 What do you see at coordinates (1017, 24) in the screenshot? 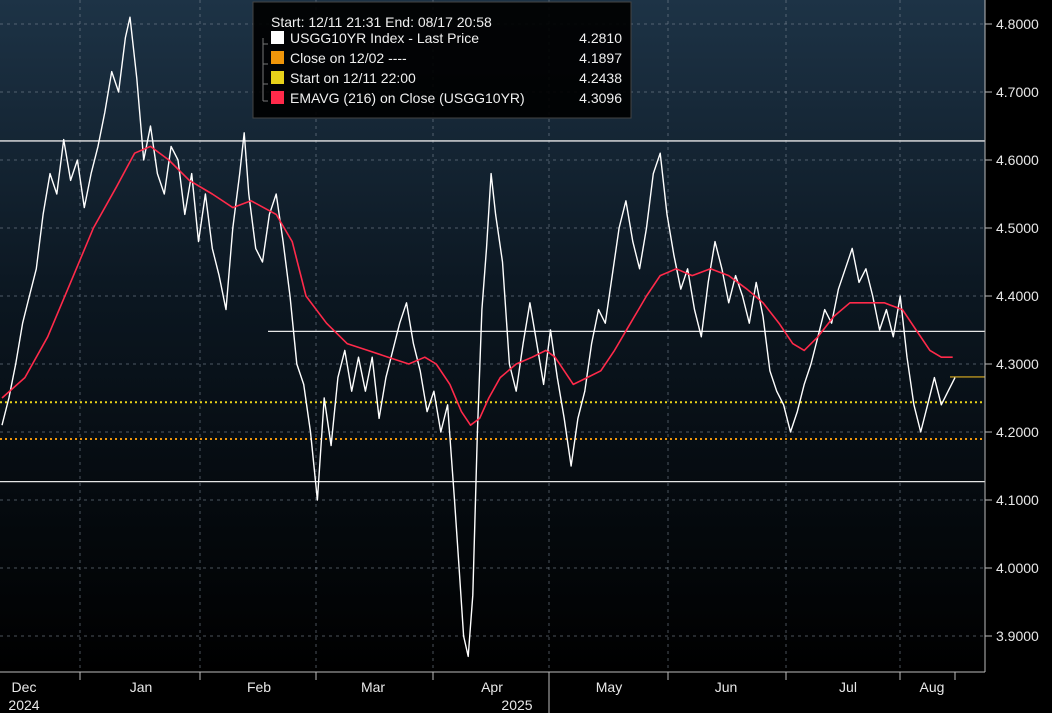
I see `y-tick-label-0: 4.8000` at bounding box center [1017, 24].